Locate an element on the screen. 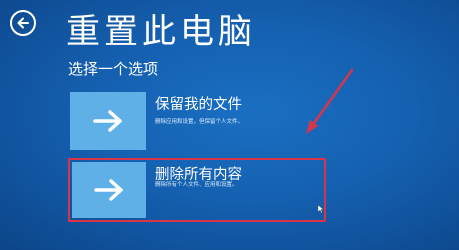 The width and height of the screenshot is (459, 250). option-description: 删除应用和设置，但保留个人文件。 is located at coordinates (199, 122).